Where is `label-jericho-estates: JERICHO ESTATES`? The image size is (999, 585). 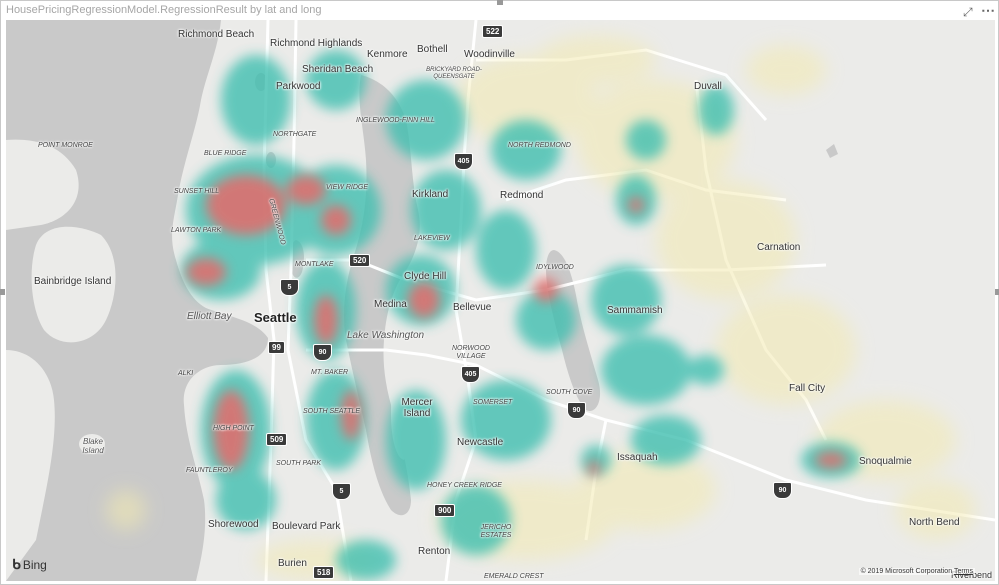 label-jericho-estates: JERICHO ESTATES is located at coordinates (496, 531).